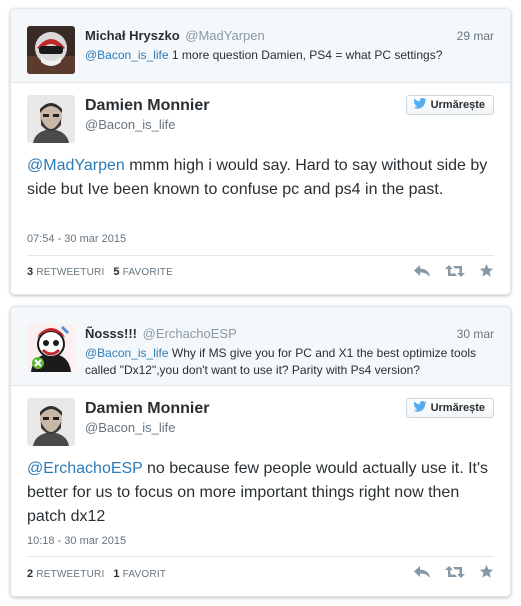 The image size is (521, 606). Describe the element at coordinates (30, 574) in the screenshot. I see `retweet-count: 2` at that location.